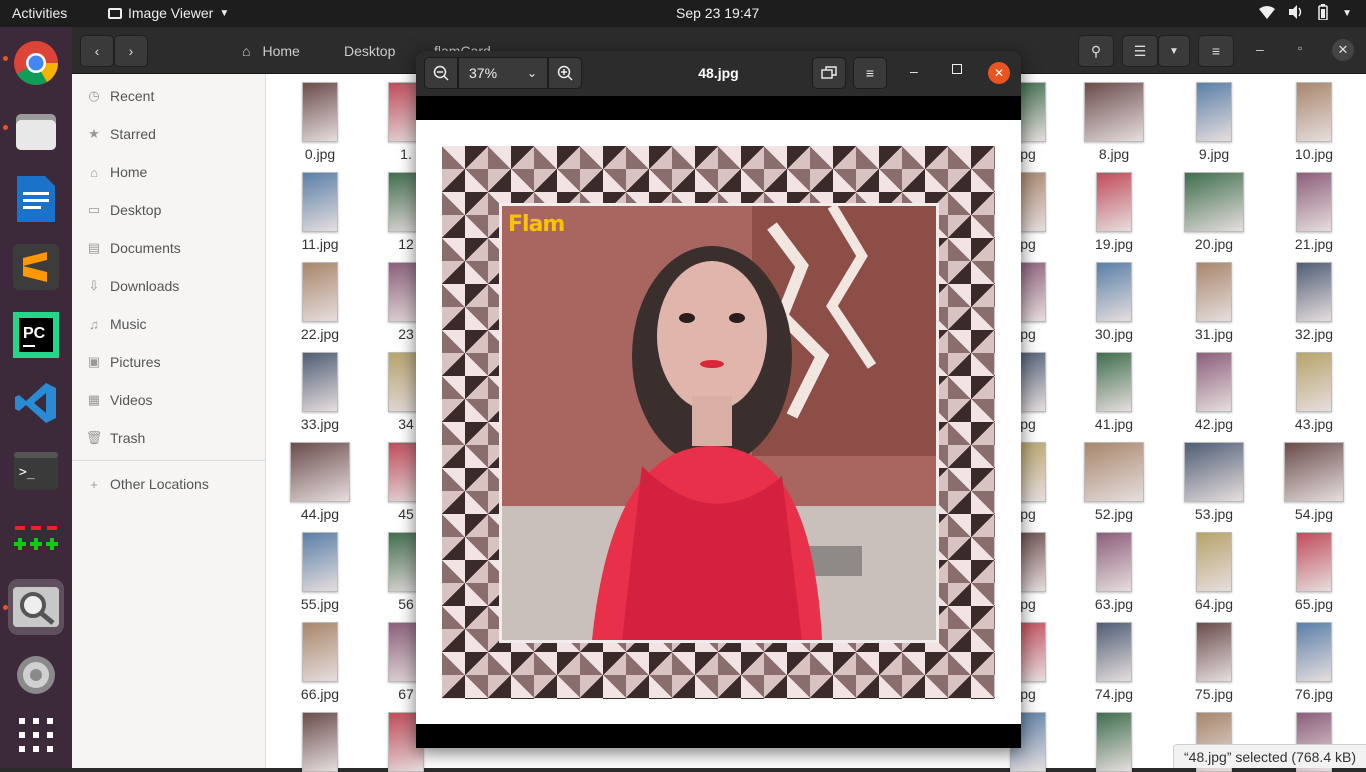 The width and height of the screenshot is (1366, 772). What do you see at coordinates (320, 604) in the screenshot?
I see `file-name: 55.jpg` at bounding box center [320, 604].